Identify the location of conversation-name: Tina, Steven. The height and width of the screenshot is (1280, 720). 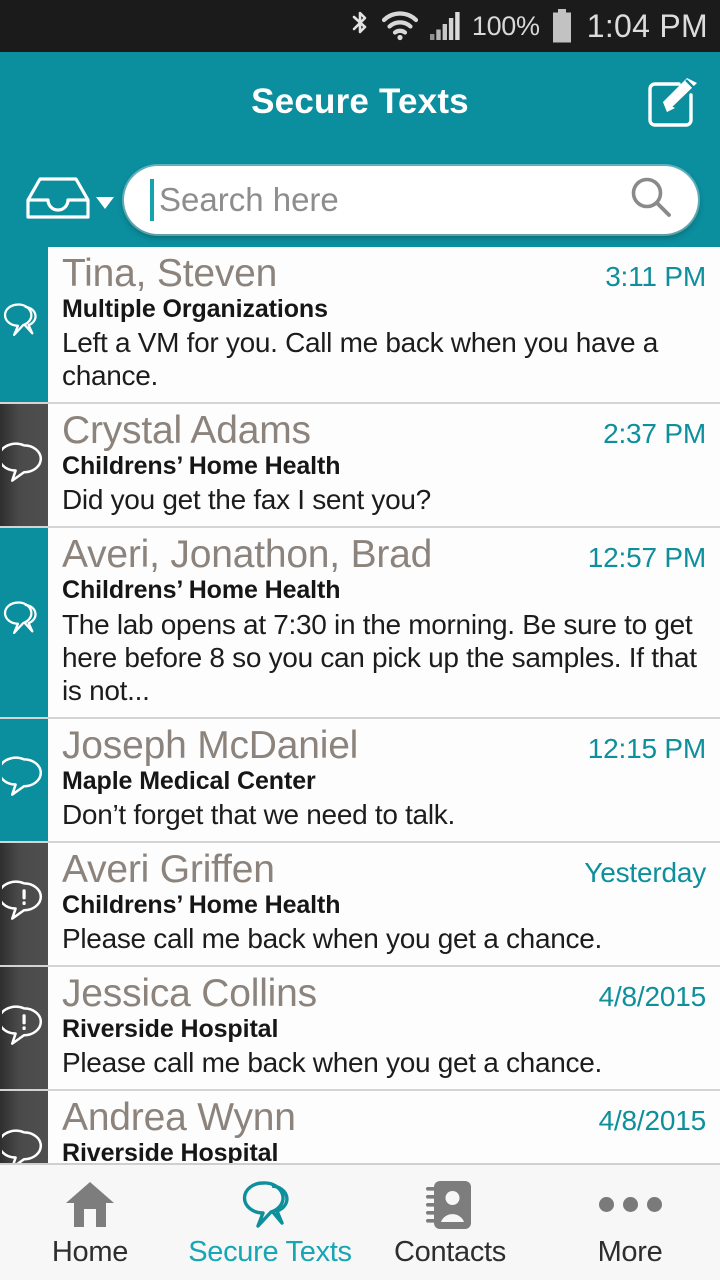
(170, 274).